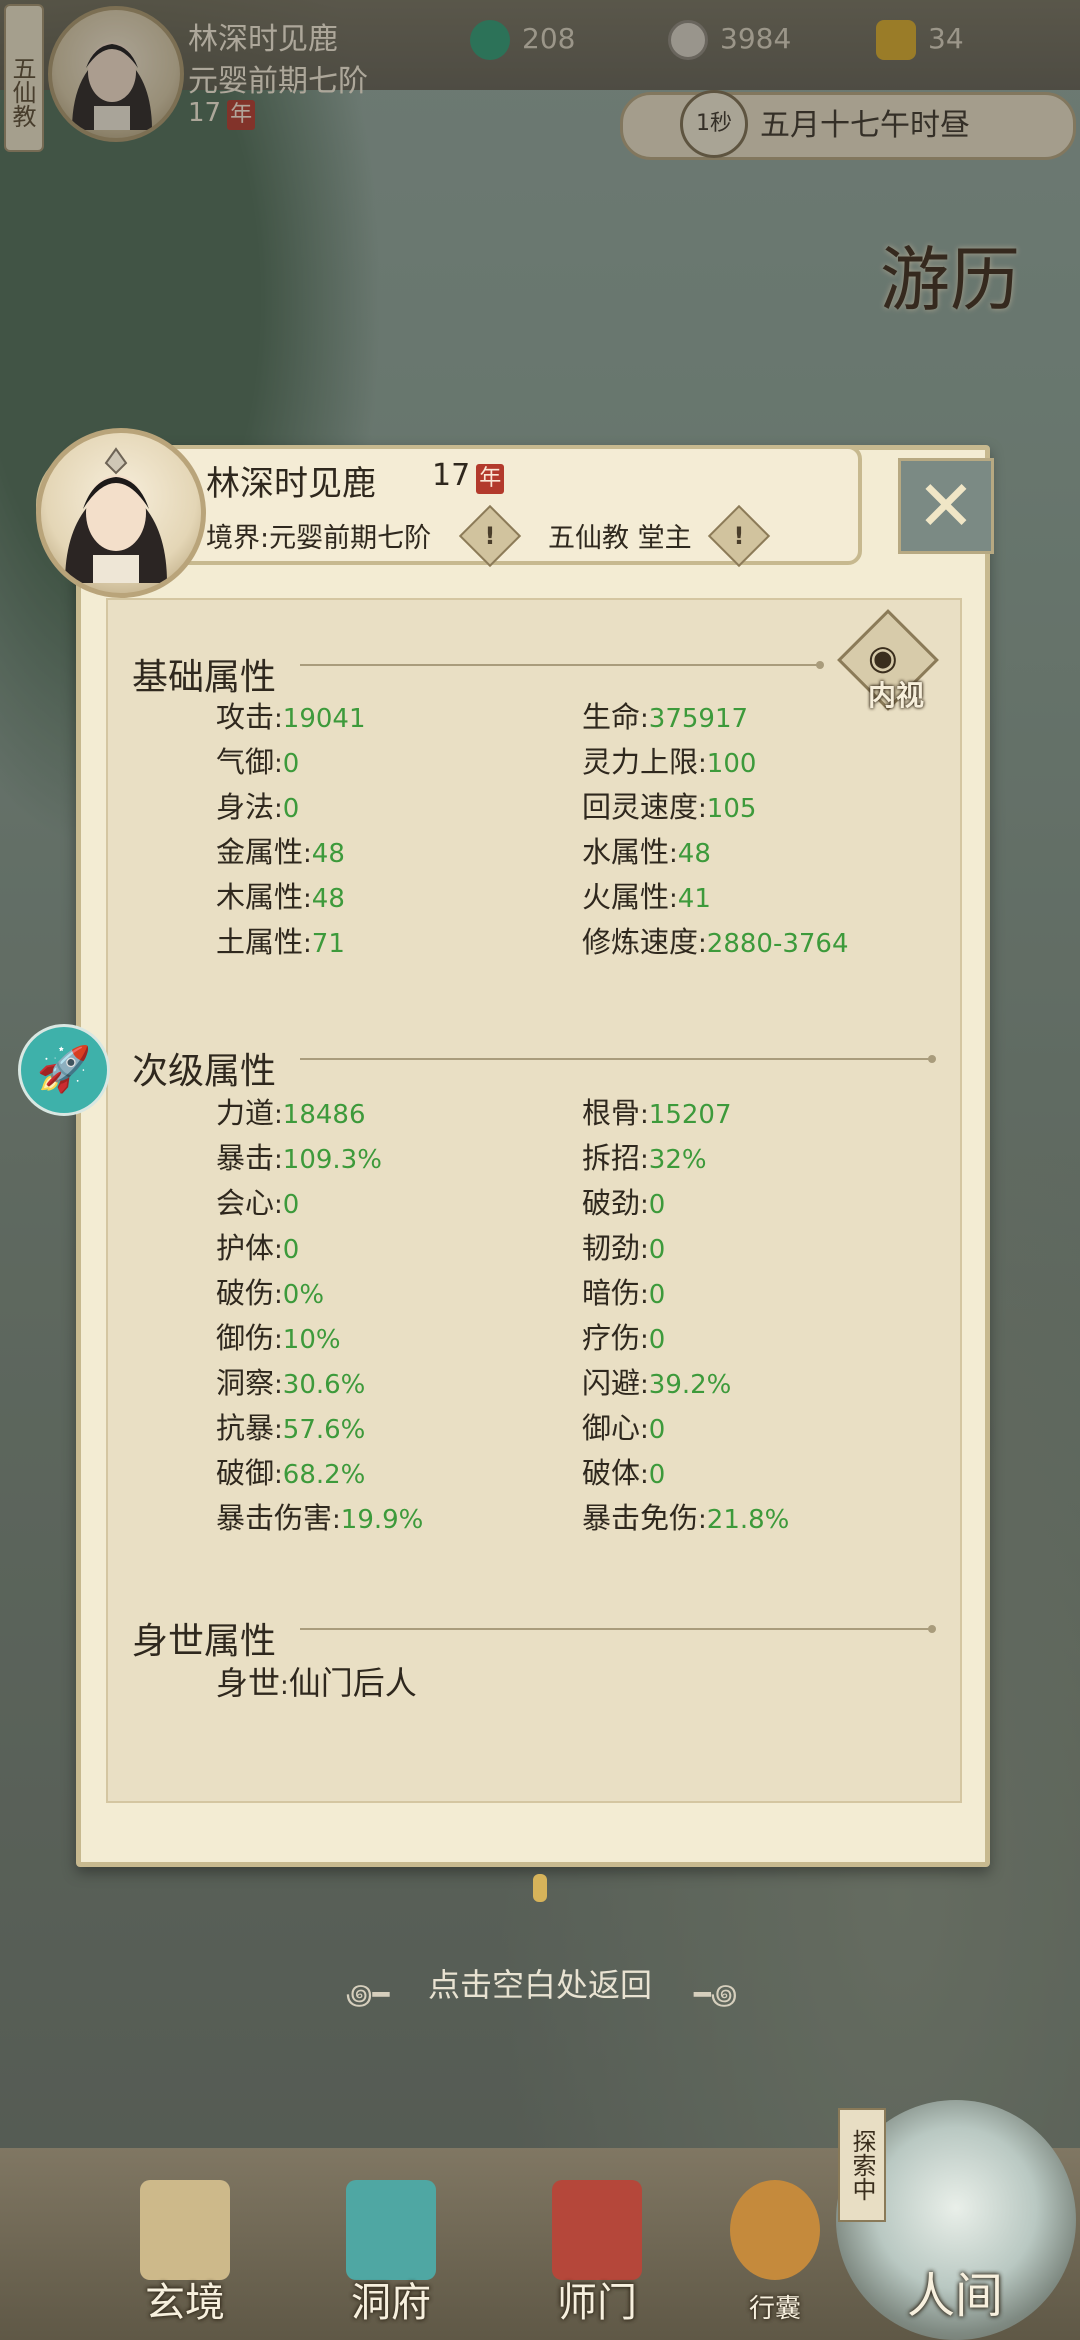 This screenshot has height=2340, width=1080. What do you see at coordinates (291, 484) in the screenshot?
I see `panel-player-name: 林深时见鹿` at bounding box center [291, 484].